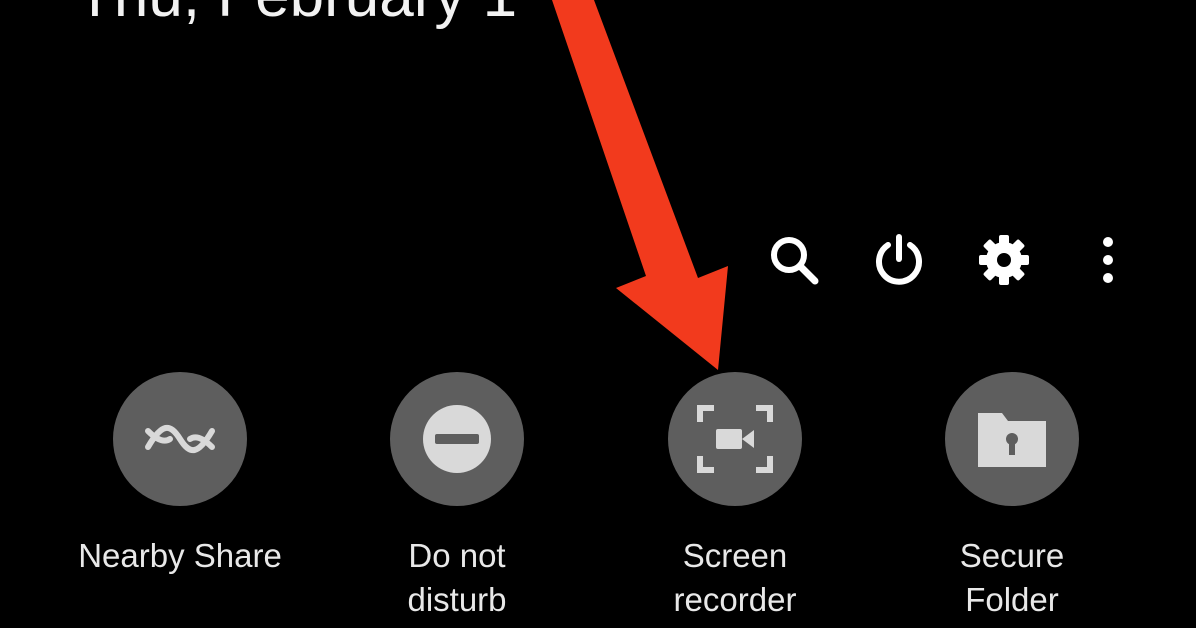  I want to click on screen-recorder-icon, so click(735, 439).